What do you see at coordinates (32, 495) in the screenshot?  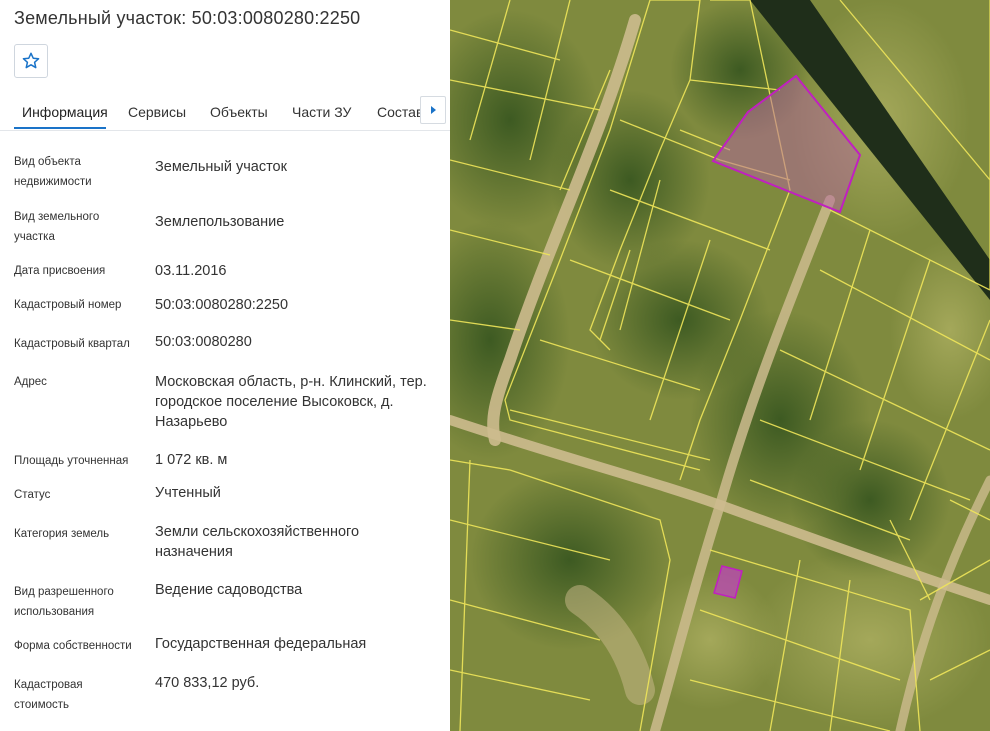 I see `field-label: Статус` at bounding box center [32, 495].